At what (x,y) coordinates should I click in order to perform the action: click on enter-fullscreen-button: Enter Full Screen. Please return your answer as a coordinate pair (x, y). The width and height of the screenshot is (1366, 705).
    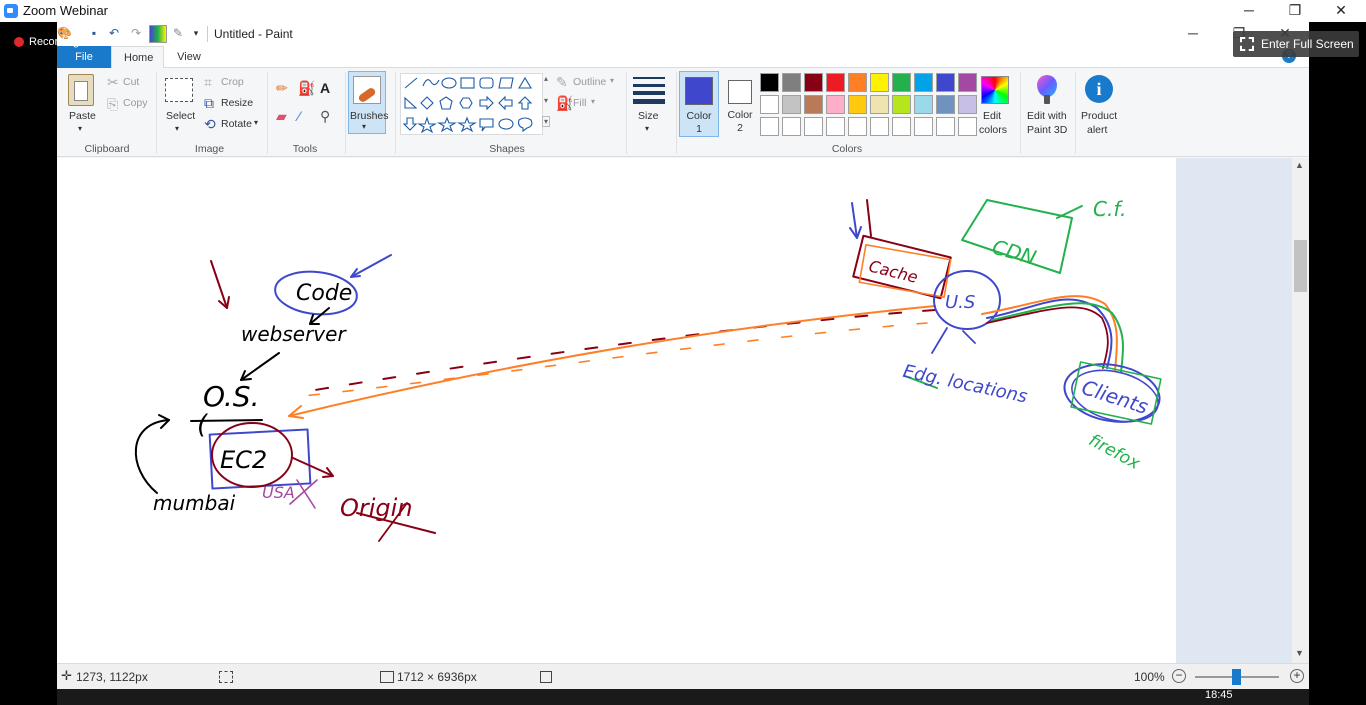
    Looking at the image, I should click on (1296, 44).